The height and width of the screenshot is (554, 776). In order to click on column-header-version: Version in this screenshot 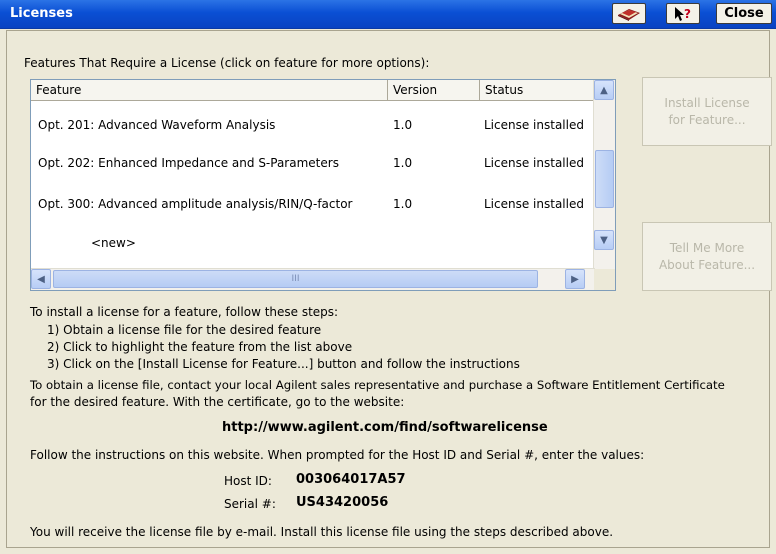, I will do `click(434, 90)`.